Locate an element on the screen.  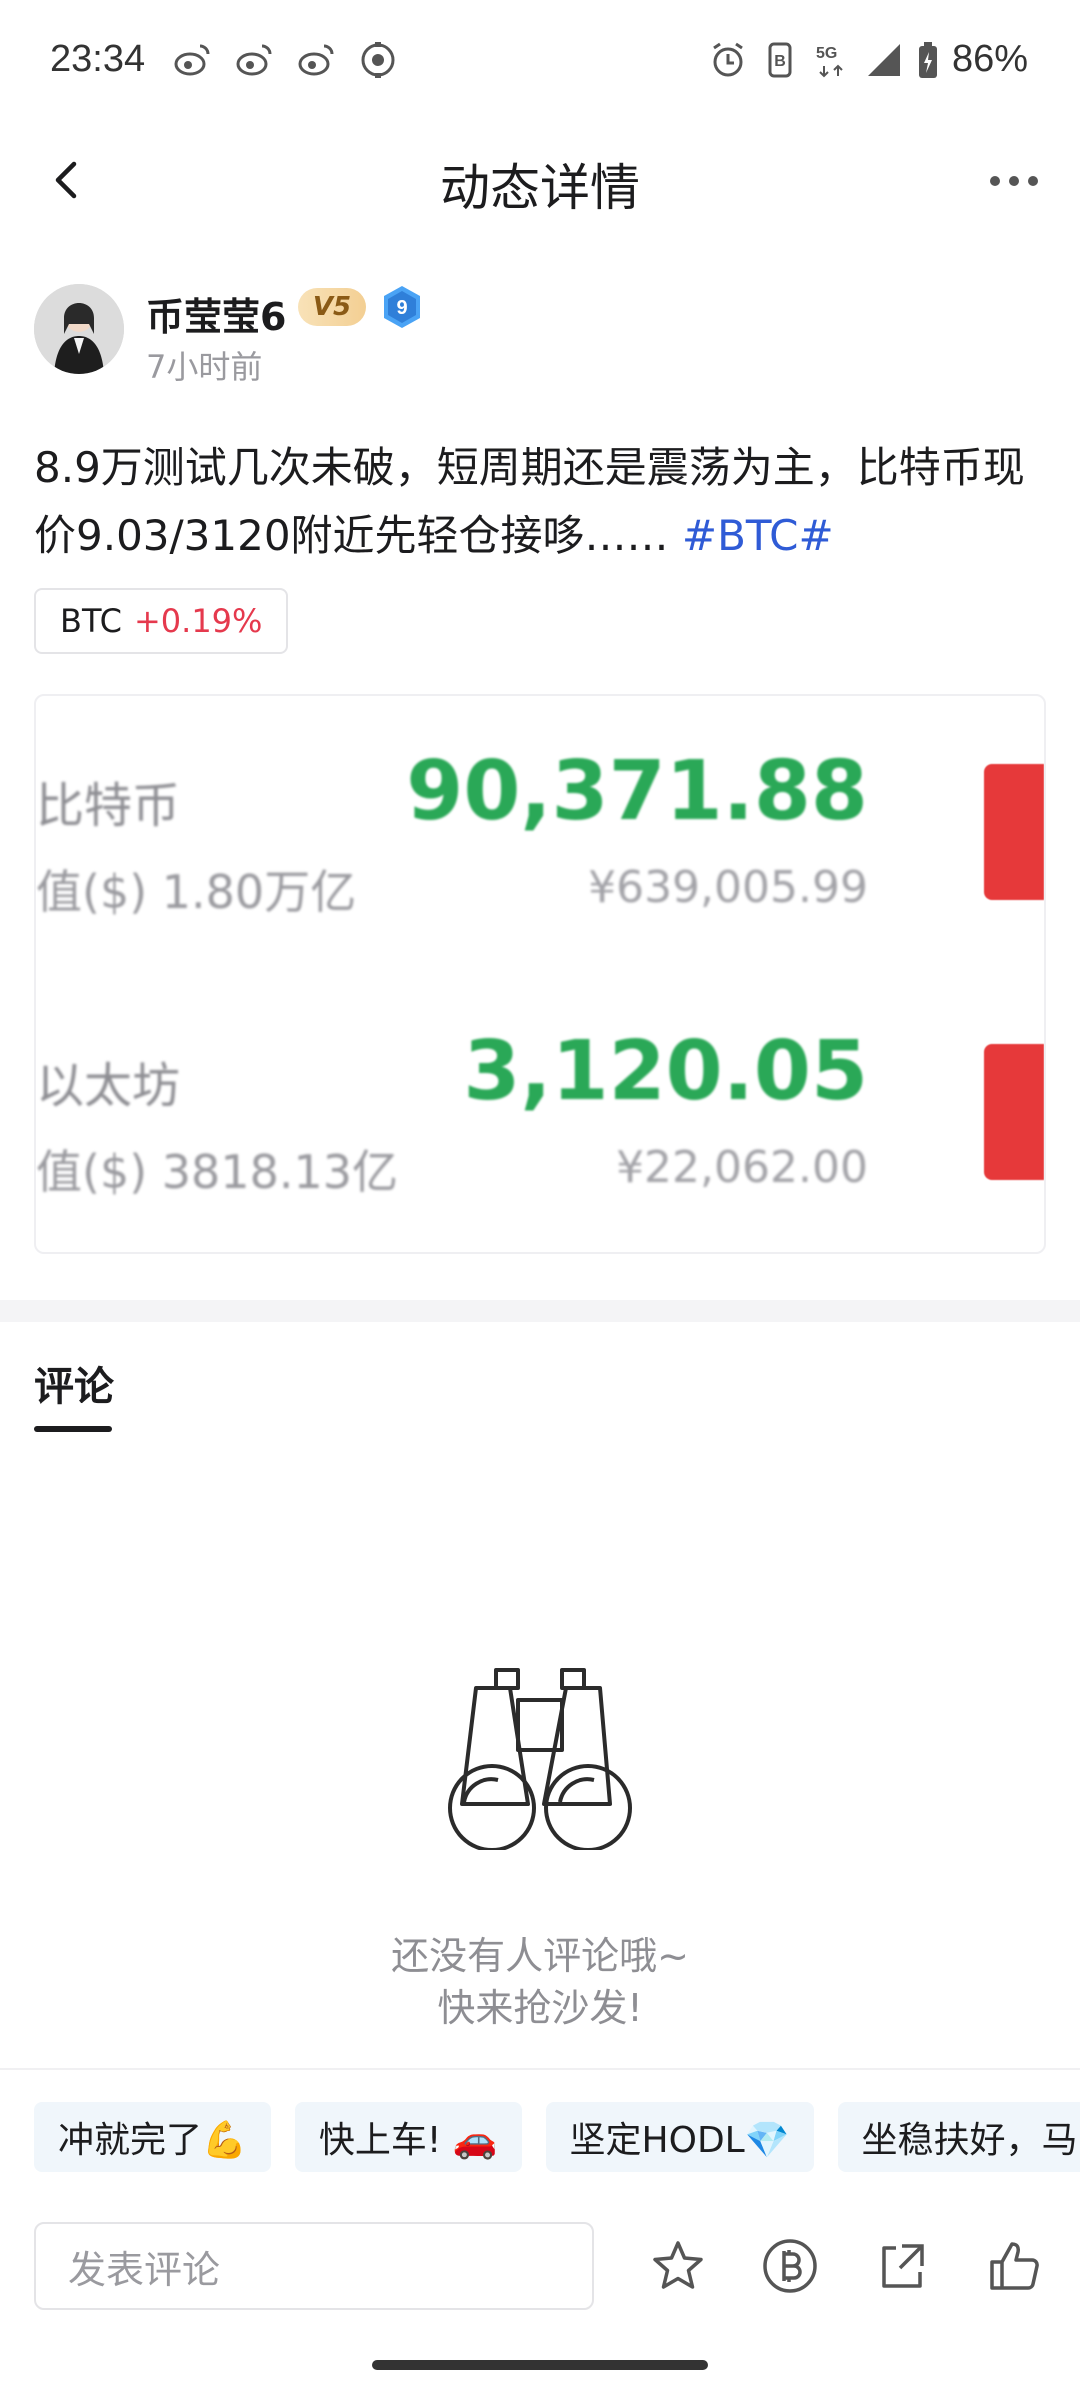
more-options-button is located at coordinates (1014, 181).